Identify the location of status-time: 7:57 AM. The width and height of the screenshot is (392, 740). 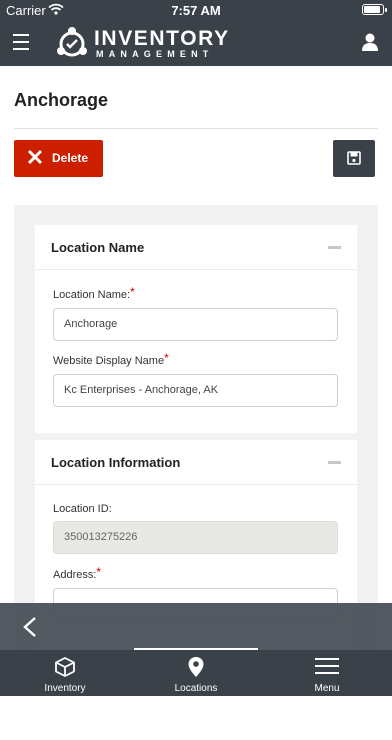
(196, 10).